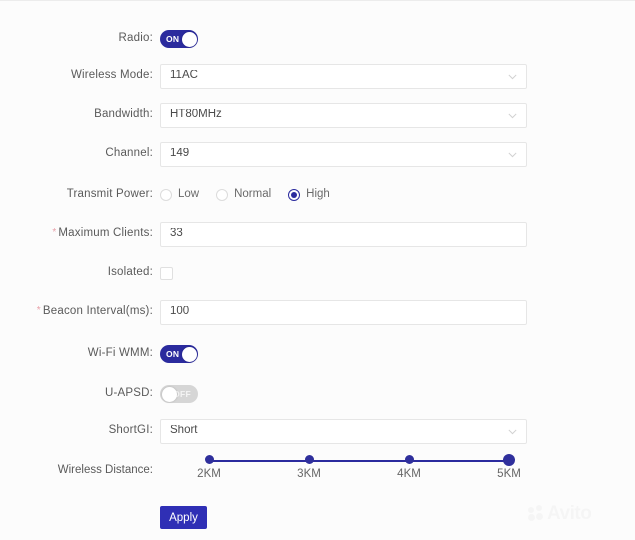 The height and width of the screenshot is (540, 635). I want to click on bandwidth-select: HT80MHz, so click(343, 115).